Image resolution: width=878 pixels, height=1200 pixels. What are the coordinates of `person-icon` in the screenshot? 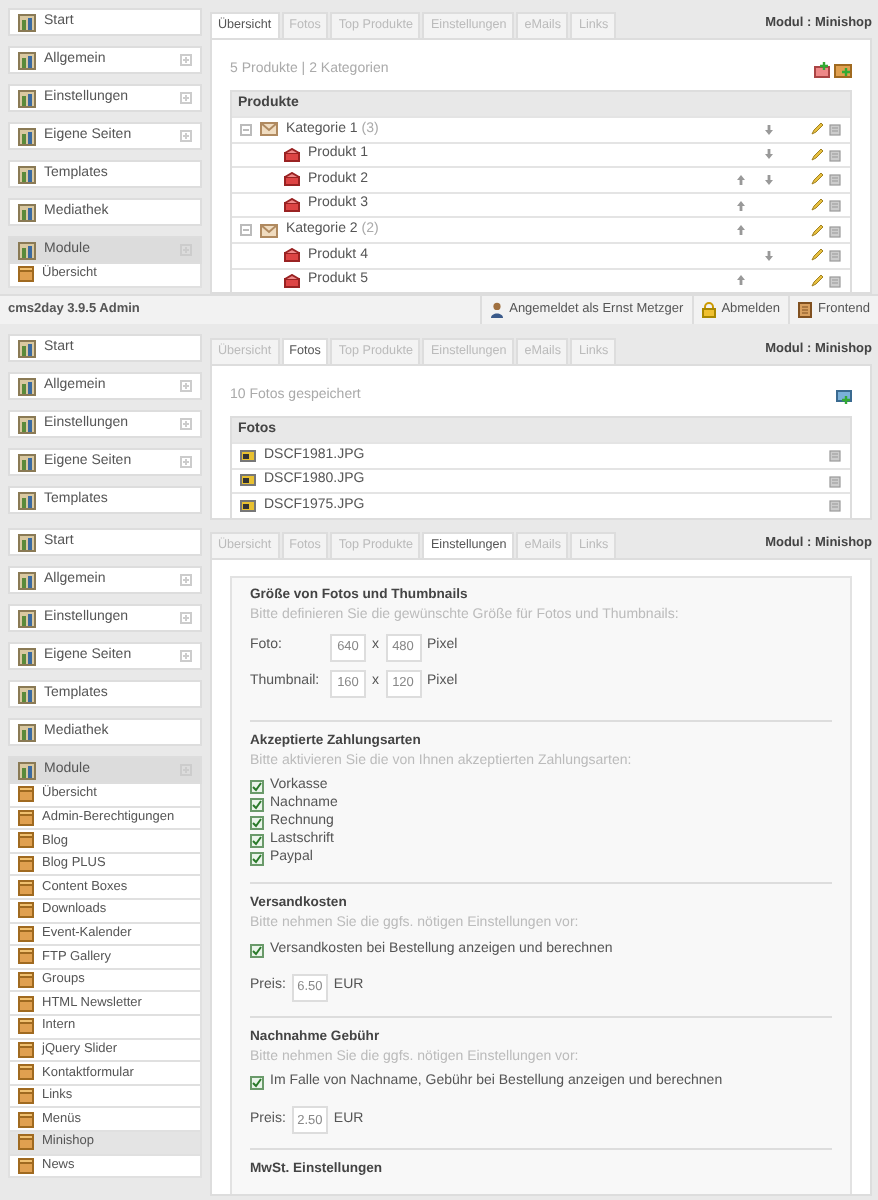 It's located at (496, 310).